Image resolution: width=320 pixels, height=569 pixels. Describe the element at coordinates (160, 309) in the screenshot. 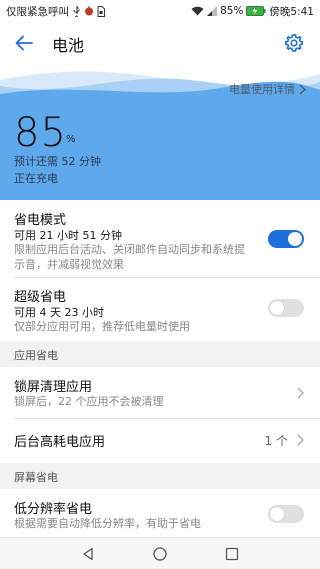

I see `super-saving-row: 超级省电 可用 4 天 23 小时 仅部分应用可用，推荐低电量时使用` at that location.